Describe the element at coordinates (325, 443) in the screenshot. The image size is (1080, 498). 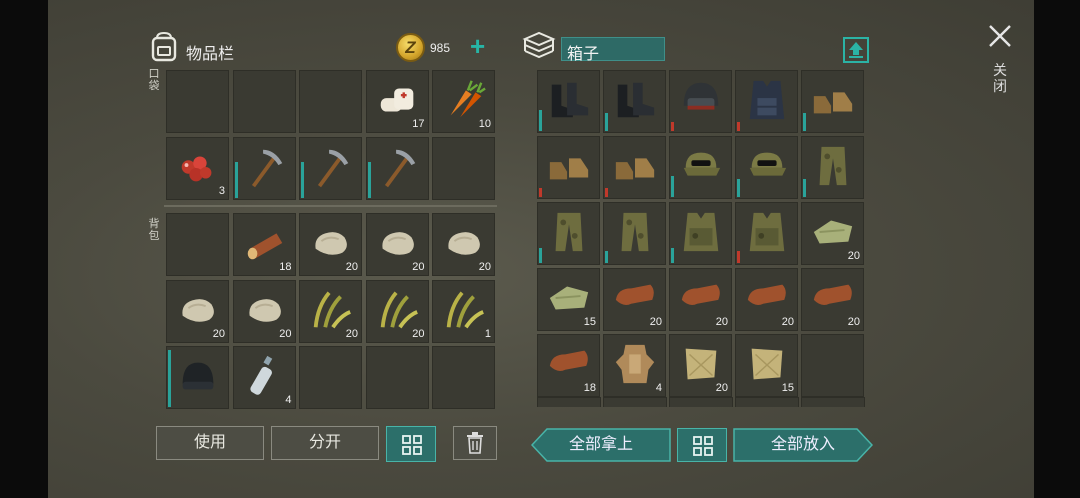
I see `split-button: 分开` at that location.